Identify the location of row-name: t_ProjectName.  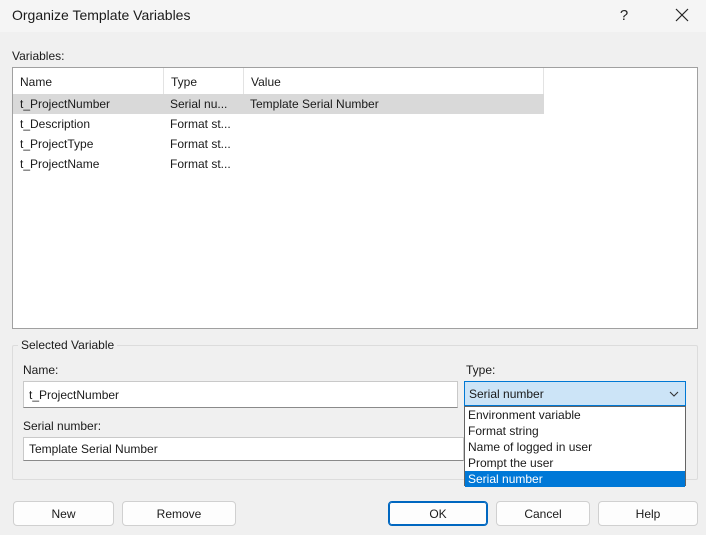
(60, 164).